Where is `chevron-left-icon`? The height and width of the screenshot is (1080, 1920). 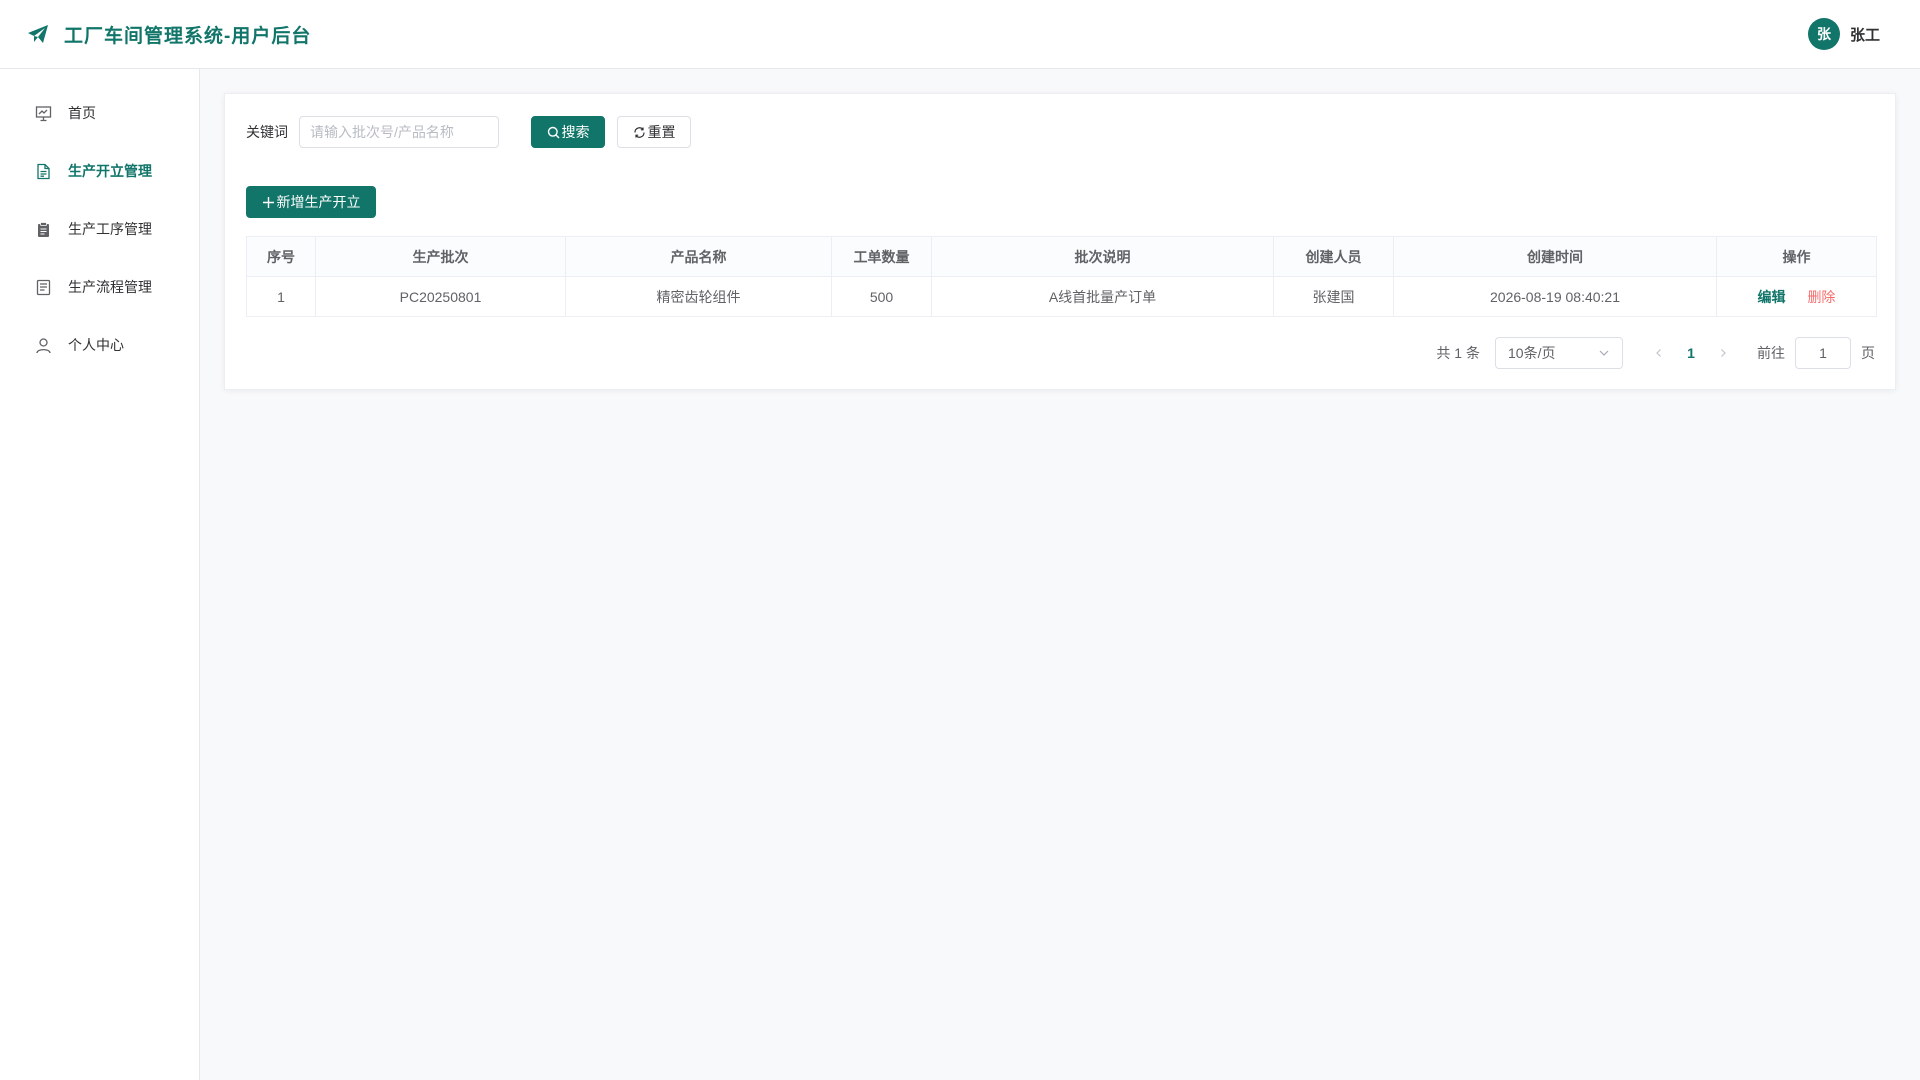 chevron-left-icon is located at coordinates (1658, 353).